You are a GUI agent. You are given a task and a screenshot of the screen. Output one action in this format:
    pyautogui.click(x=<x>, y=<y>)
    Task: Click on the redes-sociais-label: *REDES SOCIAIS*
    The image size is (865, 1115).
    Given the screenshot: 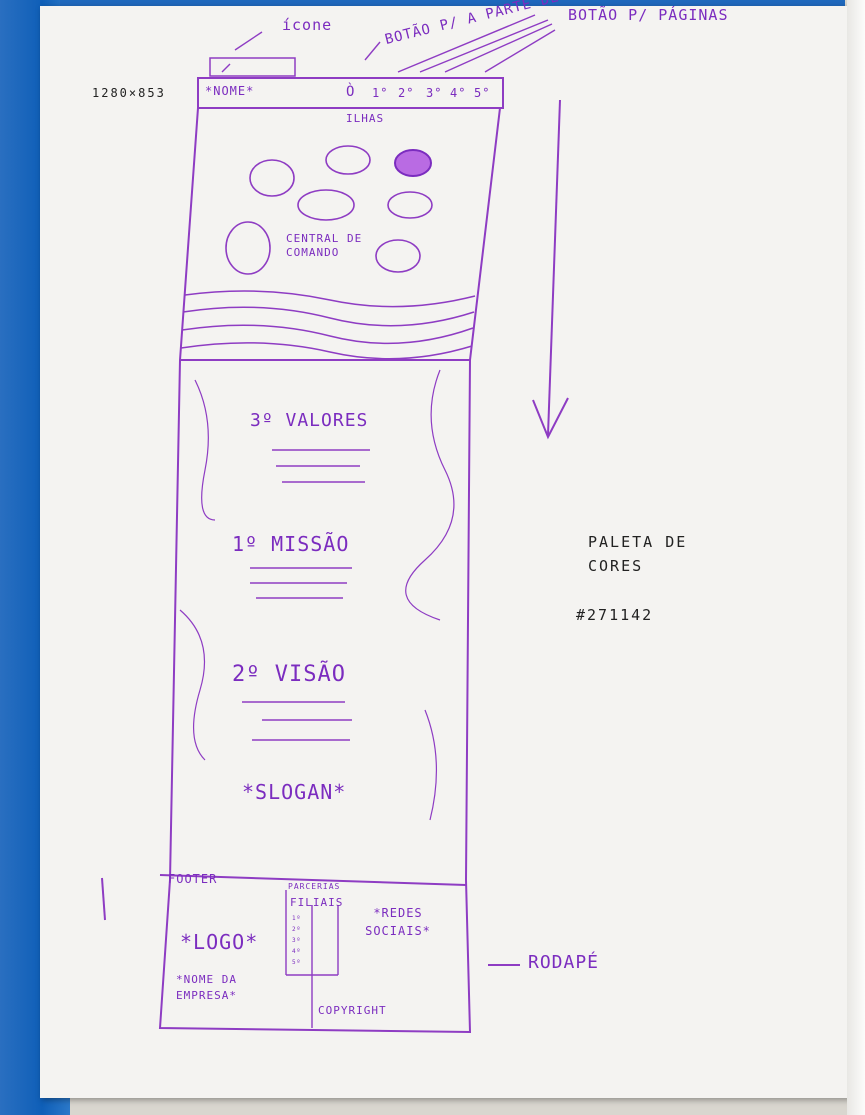 What is the action you would take?
    pyautogui.click(x=398, y=922)
    